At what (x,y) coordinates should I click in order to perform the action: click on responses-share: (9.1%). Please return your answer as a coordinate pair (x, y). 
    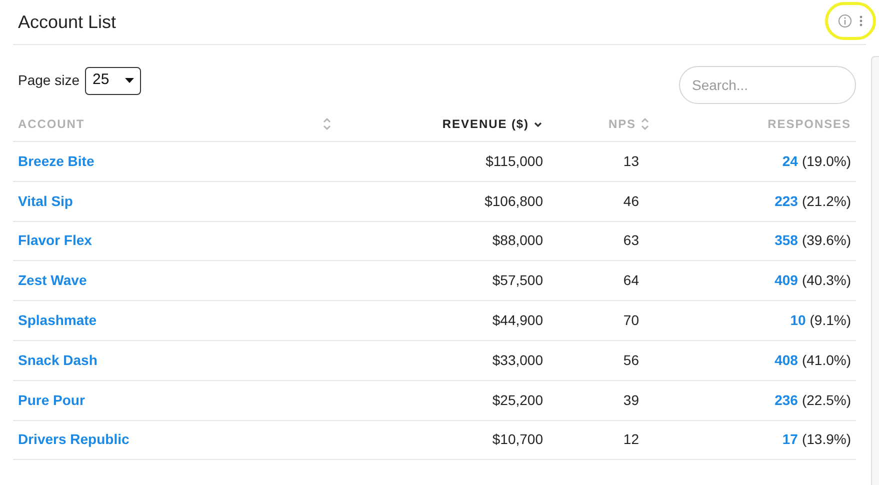
    Looking at the image, I should click on (830, 320).